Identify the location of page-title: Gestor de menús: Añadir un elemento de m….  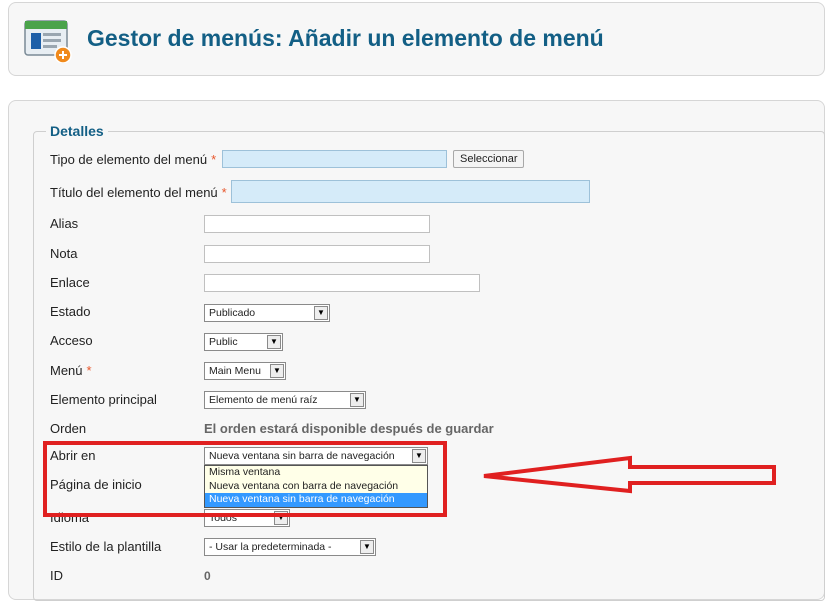
(345, 38).